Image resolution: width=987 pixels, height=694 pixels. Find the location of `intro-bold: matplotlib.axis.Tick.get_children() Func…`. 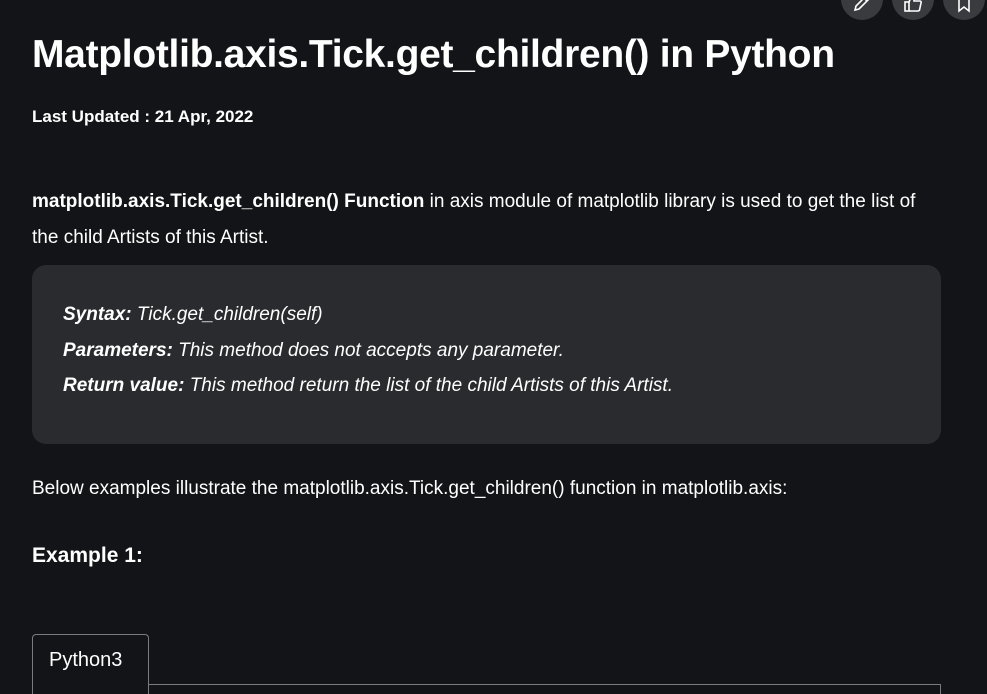

intro-bold: matplotlib.axis.Tick.get_children() Func… is located at coordinates (228, 201).